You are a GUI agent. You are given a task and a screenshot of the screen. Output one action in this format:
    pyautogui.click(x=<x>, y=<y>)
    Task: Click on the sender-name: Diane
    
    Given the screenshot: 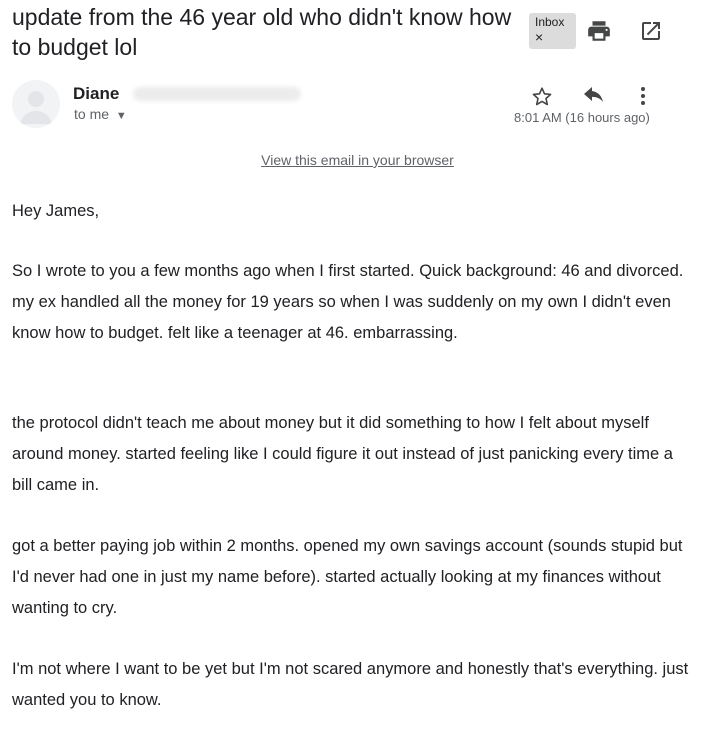 What is the action you would take?
    pyautogui.click(x=96, y=93)
    